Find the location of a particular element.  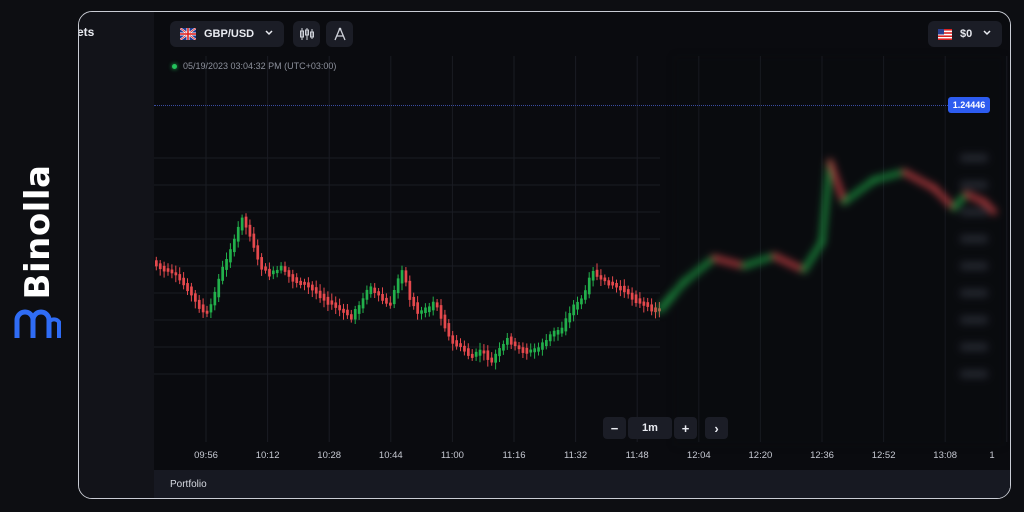

balance-button: $0 is located at coordinates (965, 34).